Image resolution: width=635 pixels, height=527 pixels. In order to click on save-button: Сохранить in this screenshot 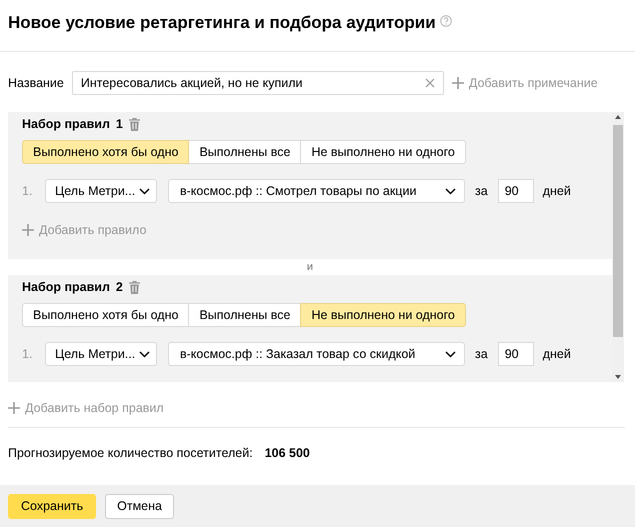, I will do `click(52, 506)`.